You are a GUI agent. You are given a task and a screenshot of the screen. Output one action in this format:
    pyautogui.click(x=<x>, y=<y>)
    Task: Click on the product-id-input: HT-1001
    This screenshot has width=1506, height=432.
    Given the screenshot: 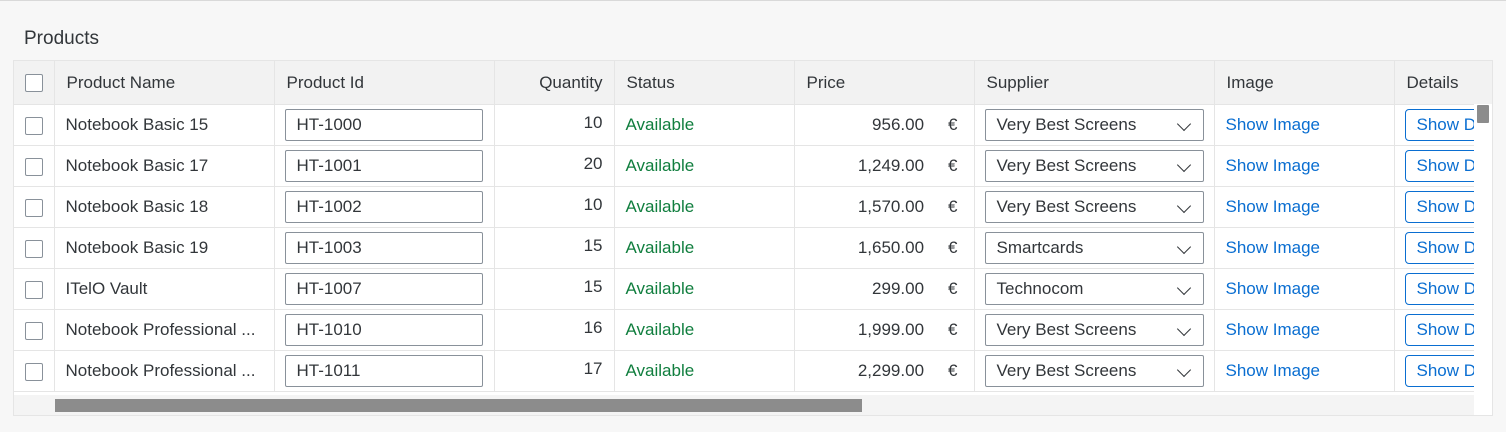 What is the action you would take?
    pyautogui.click(x=383, y=166)
    